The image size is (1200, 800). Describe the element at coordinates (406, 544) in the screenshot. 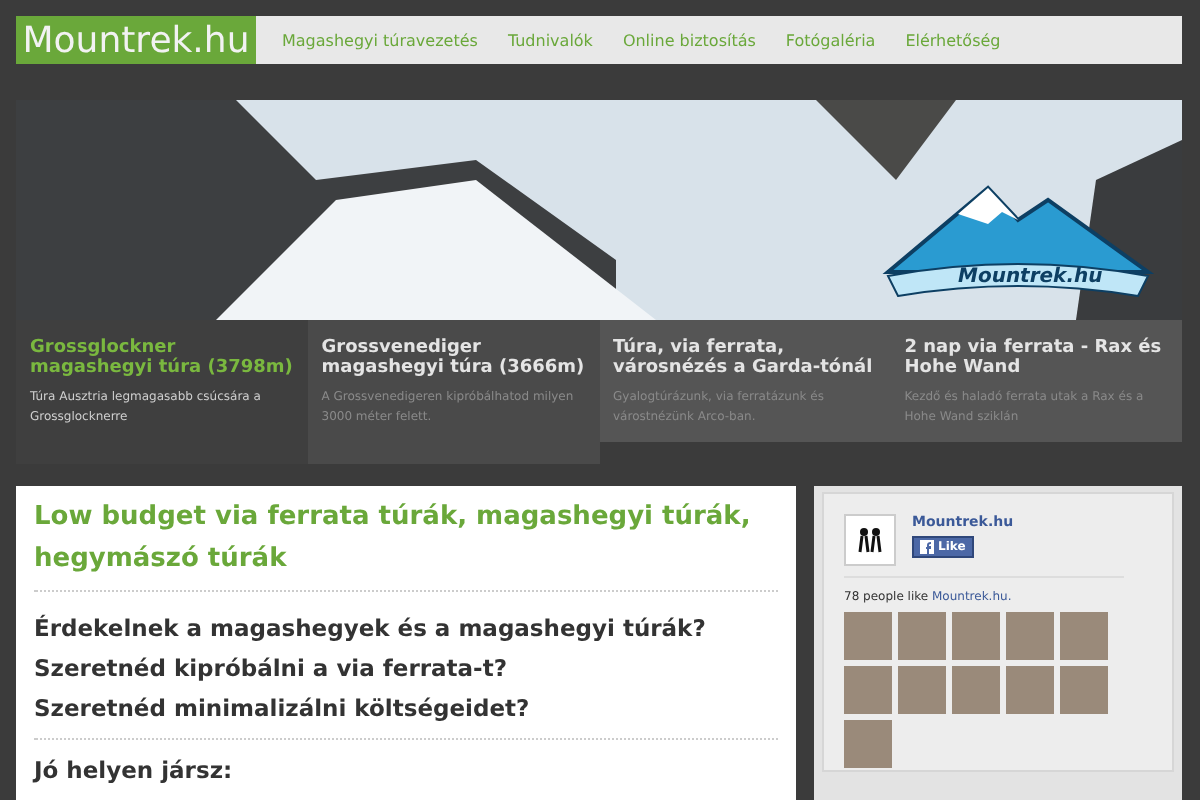

I see `page-heading: Low budget via ferrata túrák, magashegyi túrák, hegymászó túrák` at that location.